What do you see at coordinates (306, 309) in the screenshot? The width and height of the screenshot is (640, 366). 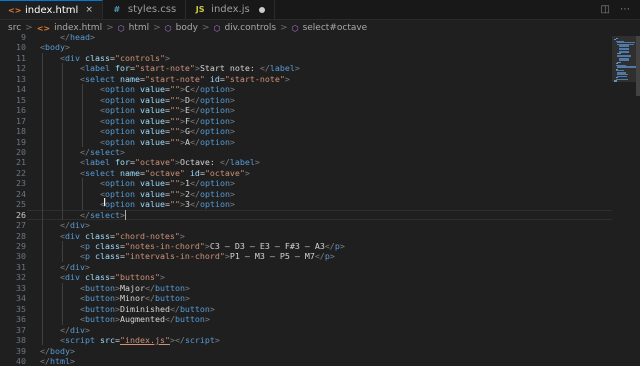 I see `code-line: 35 <button>Diminished</button>` at bounding box center [306, 309].